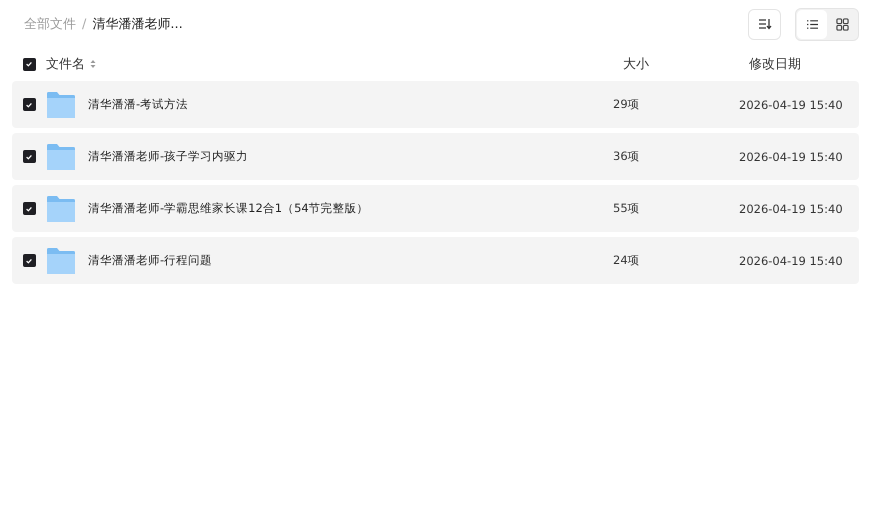  I want to click on column-header: 大小, so click(636, 64).